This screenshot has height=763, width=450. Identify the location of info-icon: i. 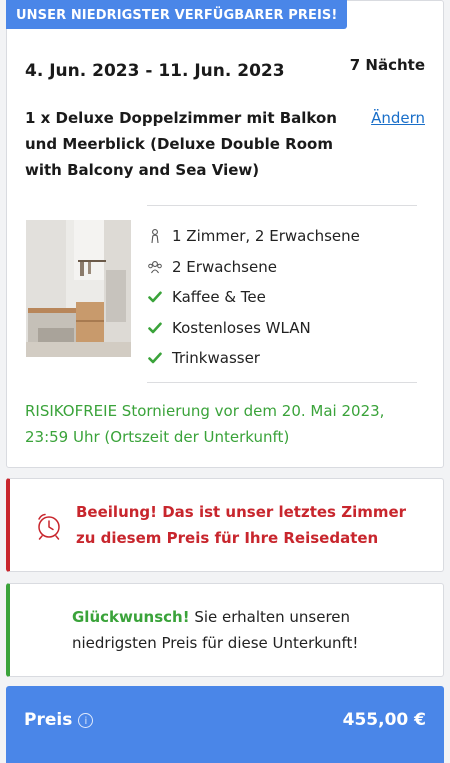
(86, 720).